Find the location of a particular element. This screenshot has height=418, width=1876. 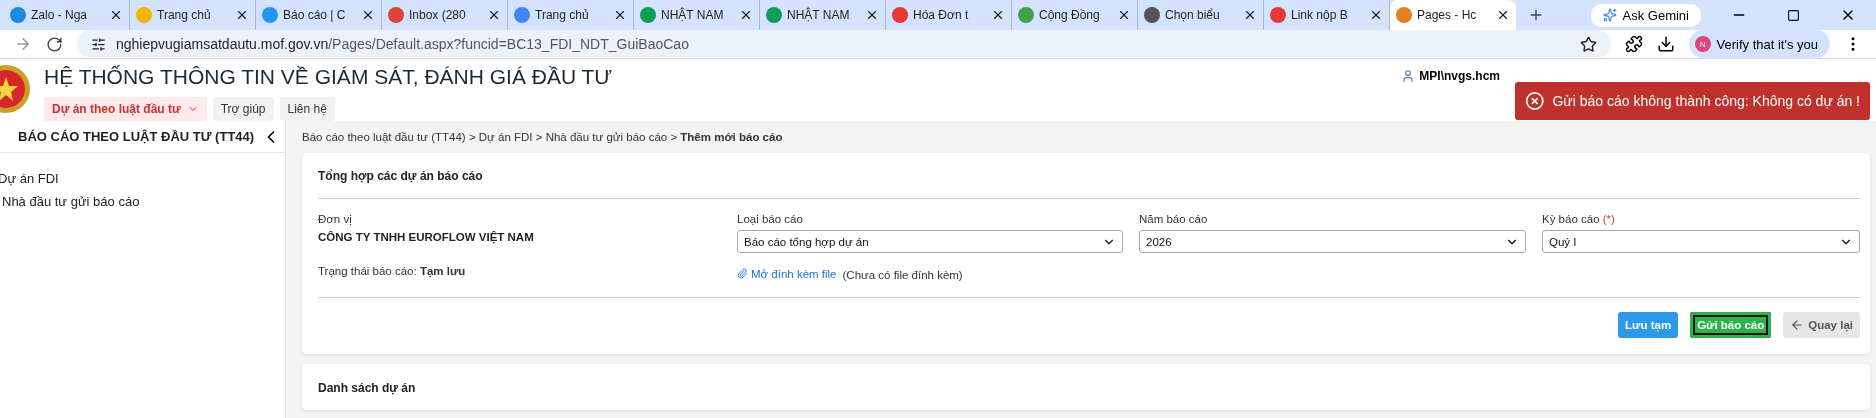

breadcrumb-link: Báo cáo theo luật đầu tư (TT44) is located at coordinates (384, 137).